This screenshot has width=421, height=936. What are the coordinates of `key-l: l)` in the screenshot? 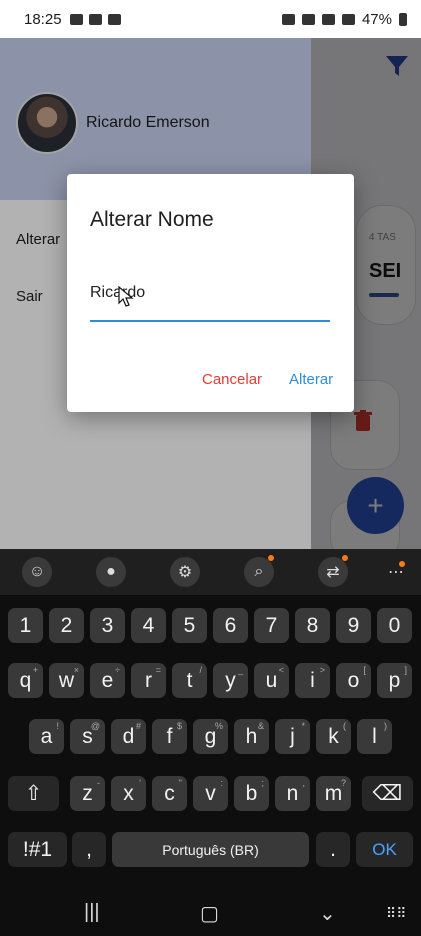 It's located at (374, 736).